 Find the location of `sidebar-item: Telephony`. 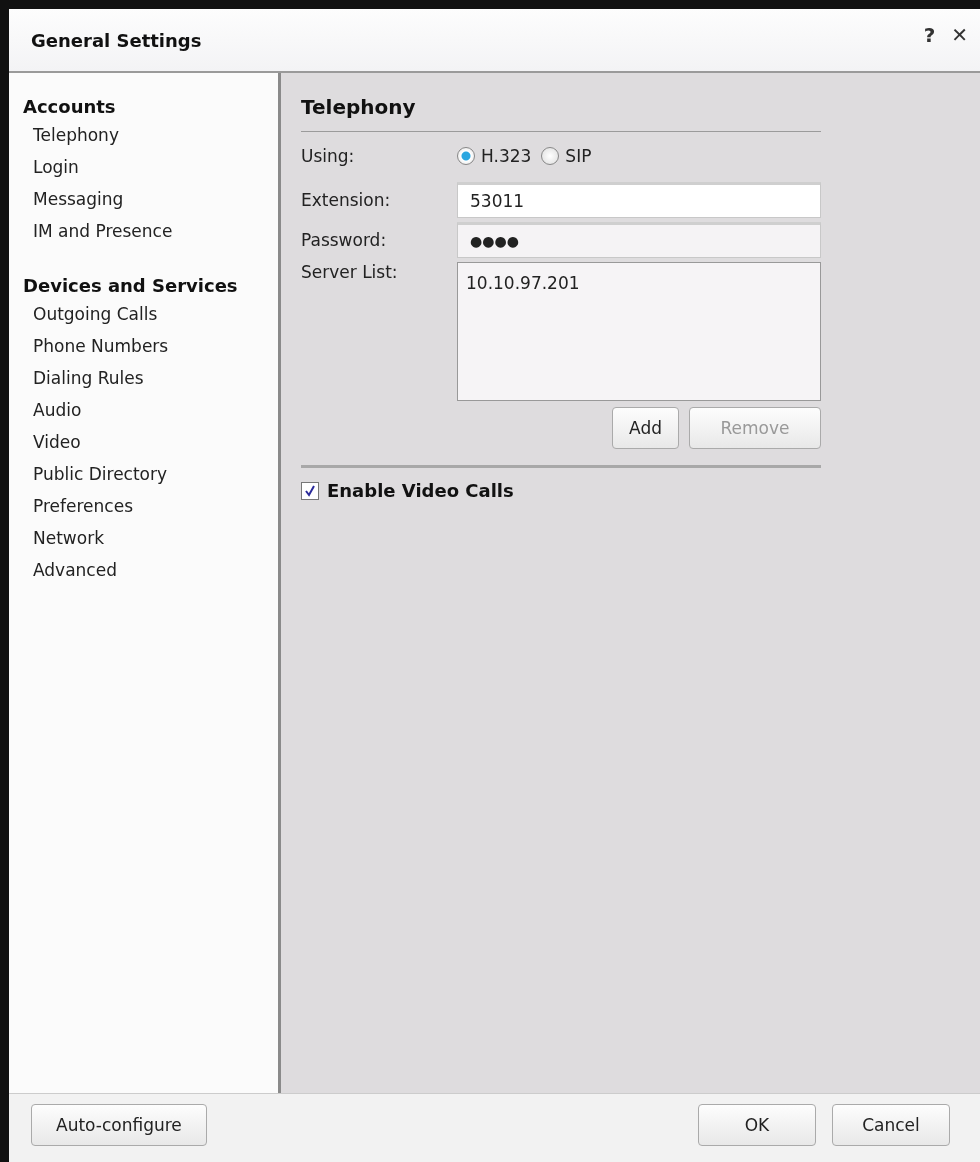

sidebar-item: Telephony is located at coordinates (150, 135).